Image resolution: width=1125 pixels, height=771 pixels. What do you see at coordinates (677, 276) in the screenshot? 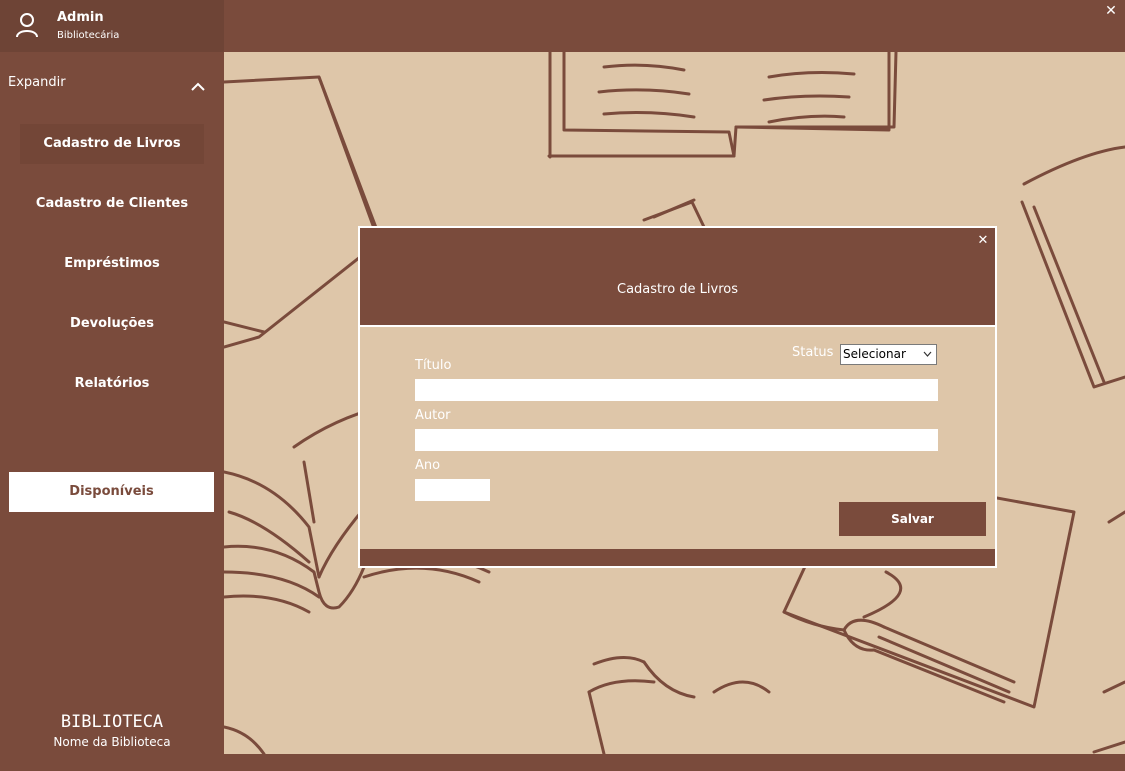
I see `modal-header: Cadastro de Livros ✕` at bounding box center [677, 276].